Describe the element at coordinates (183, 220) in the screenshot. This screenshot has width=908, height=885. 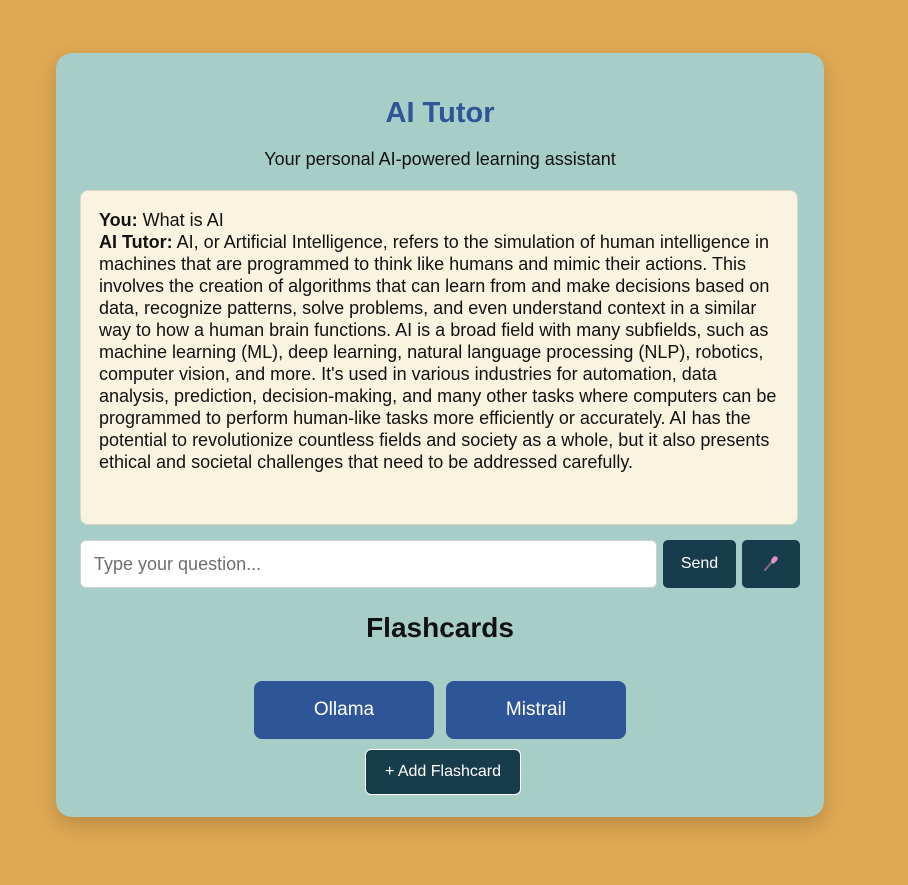
I see `chat-message-text: What is AI` at that location.